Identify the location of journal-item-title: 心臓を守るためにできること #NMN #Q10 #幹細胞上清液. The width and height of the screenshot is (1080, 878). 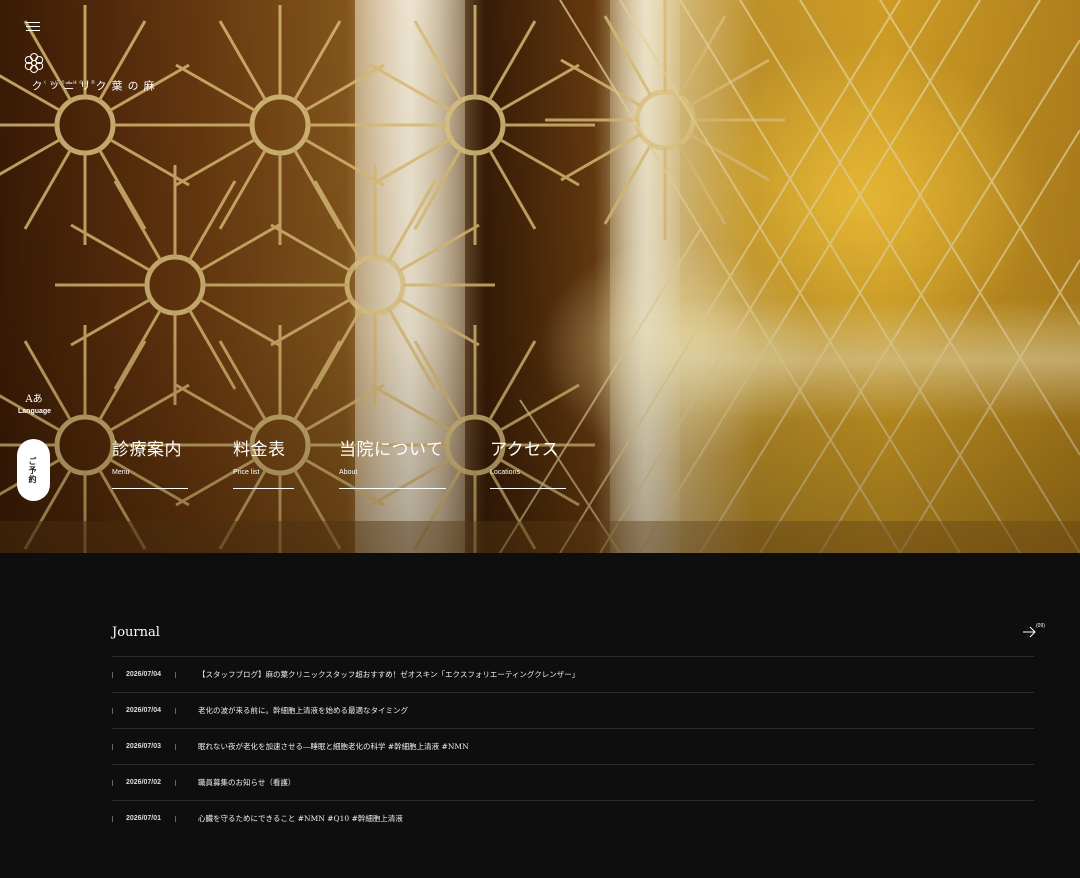
(300, 818).